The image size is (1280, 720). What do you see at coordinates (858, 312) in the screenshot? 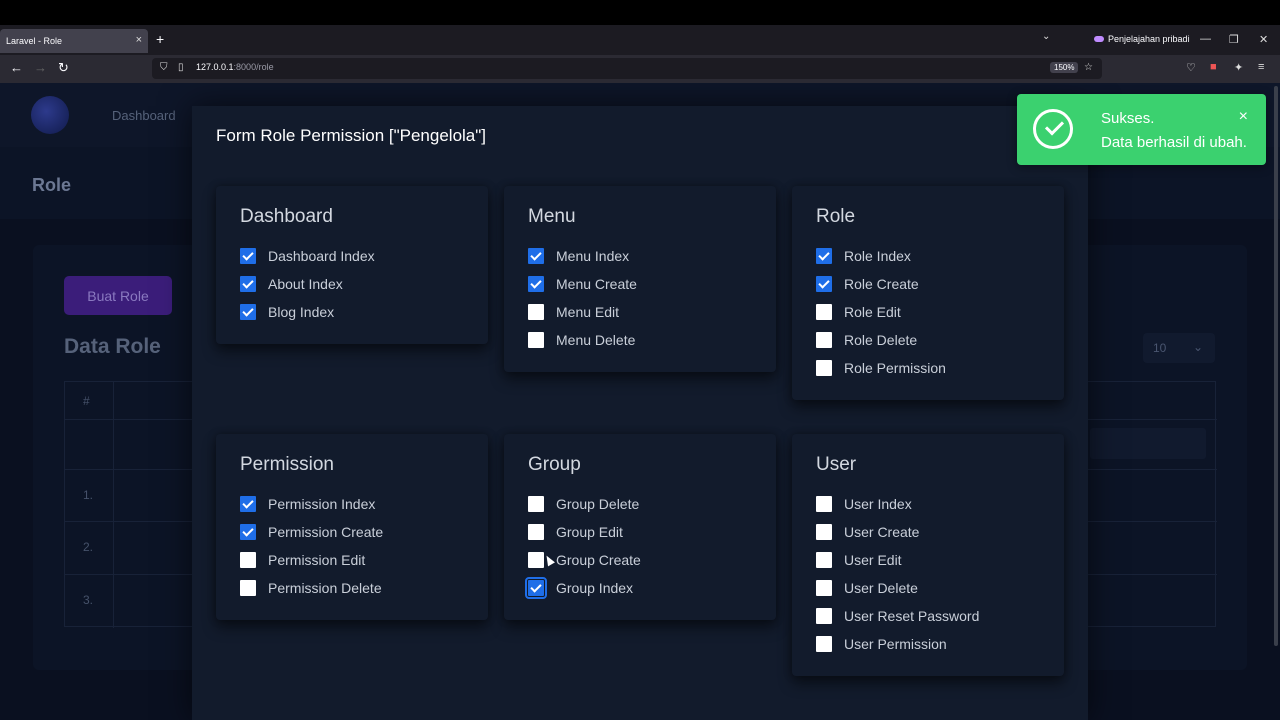
I see `permission-item: Role Edit` at bounding box center [858, 312].